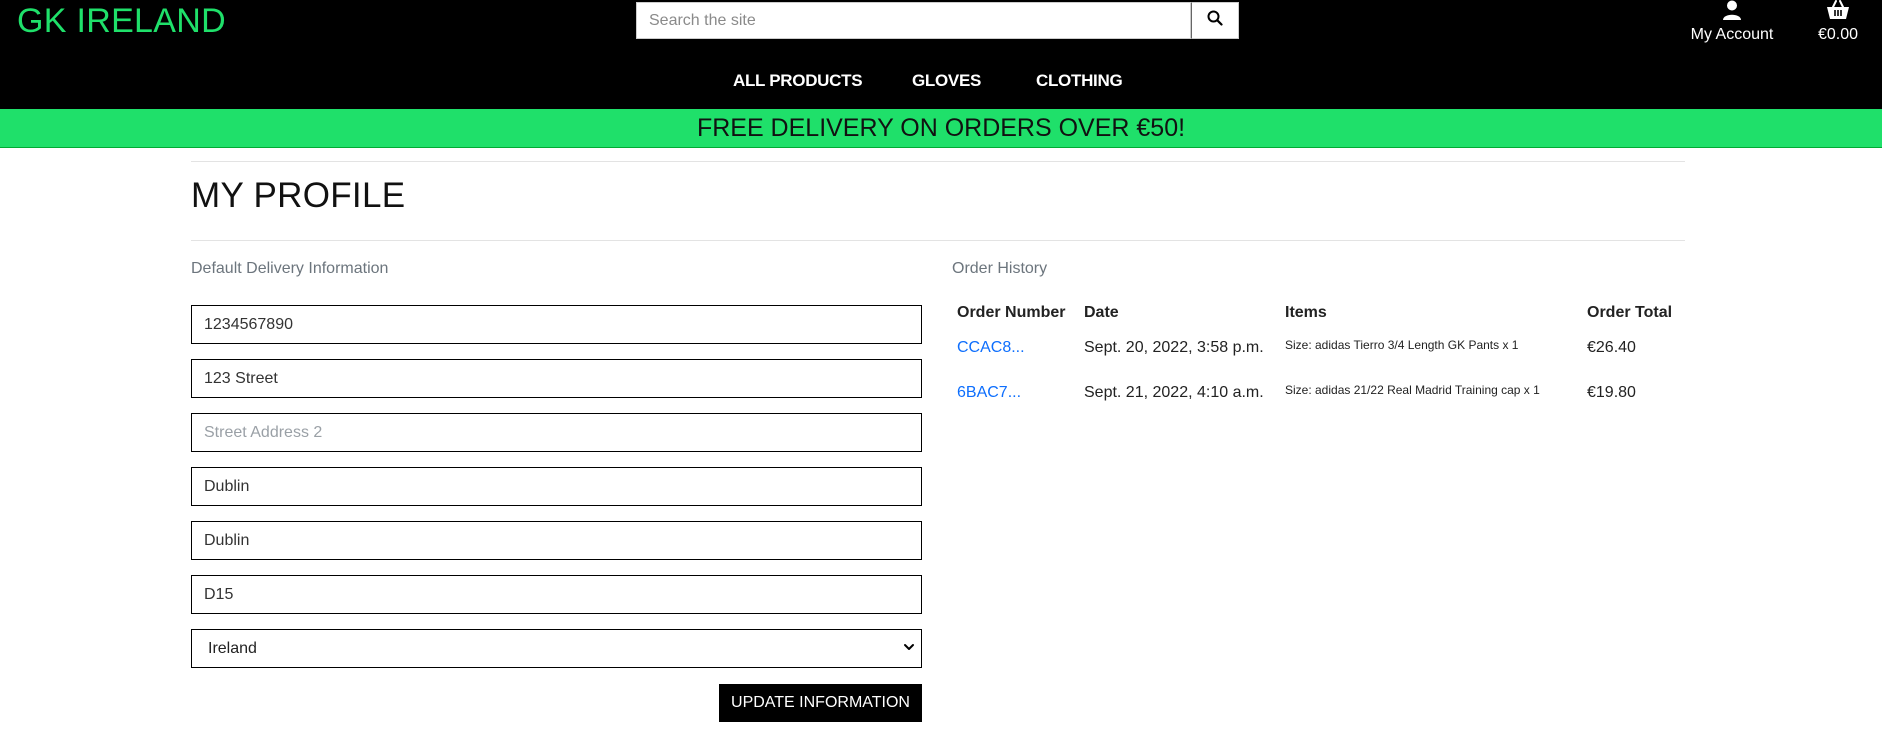  I want to click on column-header: Date, so click(1101, 312).